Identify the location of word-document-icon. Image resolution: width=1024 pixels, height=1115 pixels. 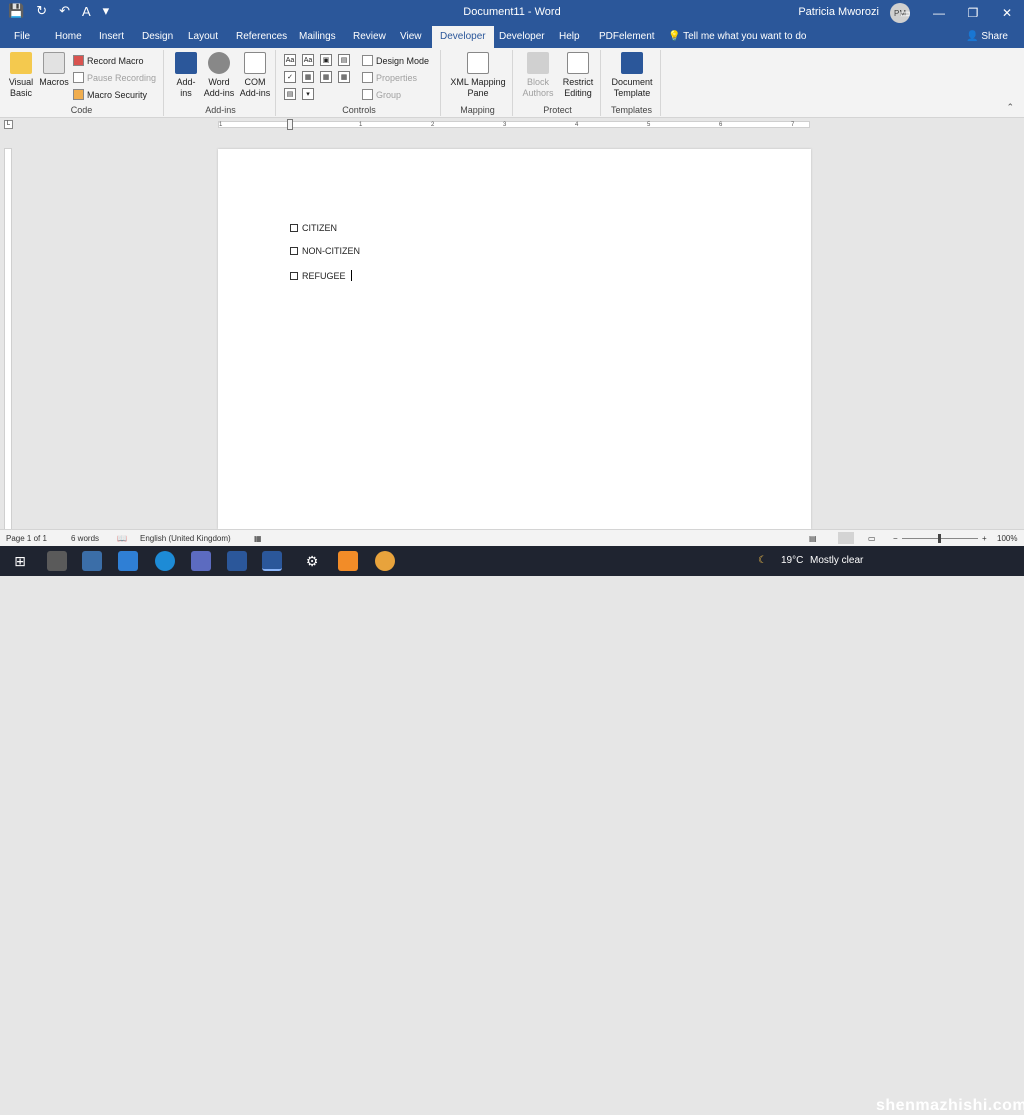
(632, 63).